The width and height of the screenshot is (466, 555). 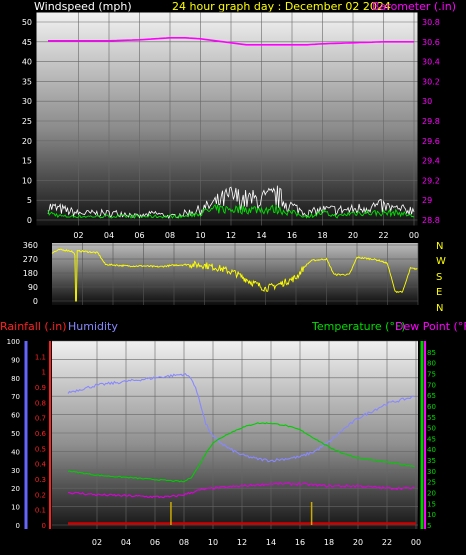 What do you see at coordinates (27, 101) in the screenshot?
I see `wind-tick-label: 30` at bounding box center [27, 101].